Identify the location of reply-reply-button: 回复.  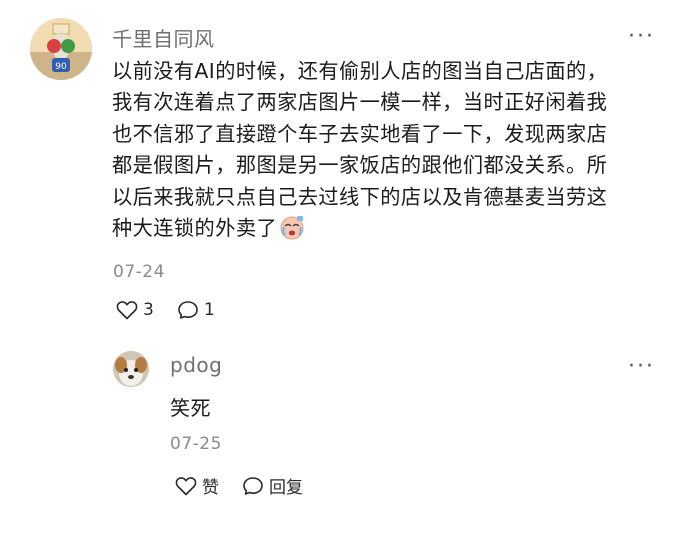
(272, 485).